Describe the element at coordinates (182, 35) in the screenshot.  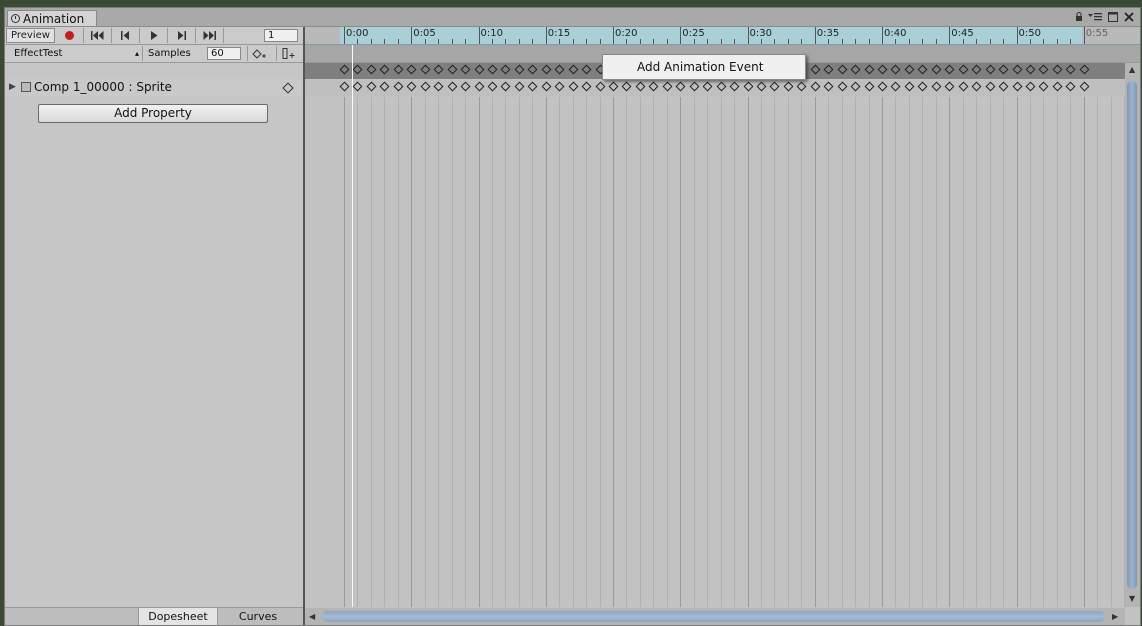
I see `next-keyframe-button` at that location.